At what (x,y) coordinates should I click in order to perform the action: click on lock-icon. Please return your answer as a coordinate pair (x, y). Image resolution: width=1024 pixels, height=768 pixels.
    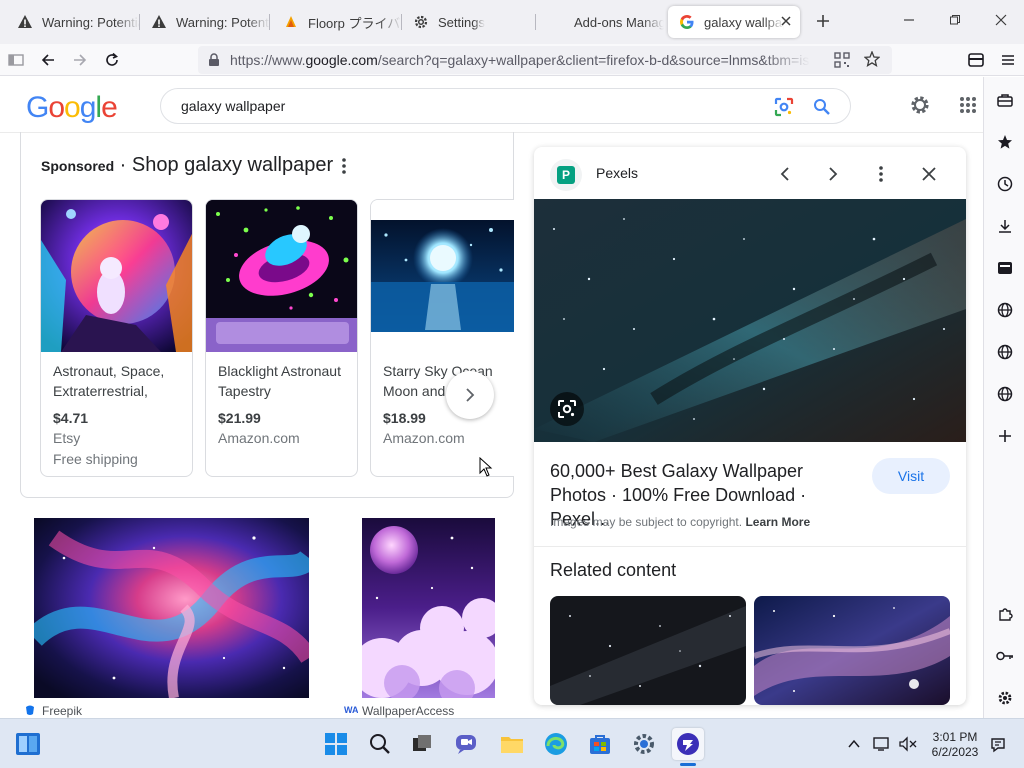
    Looking at the image, I should click on (214, 61).